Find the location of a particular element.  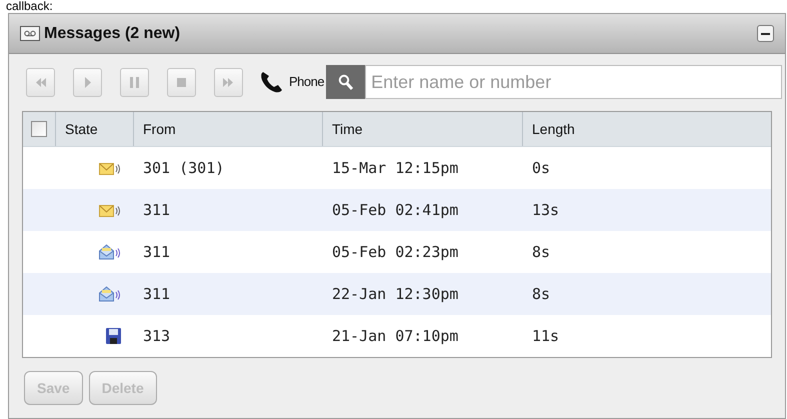

select-all-checkbox is located at coordinates (39, 129).